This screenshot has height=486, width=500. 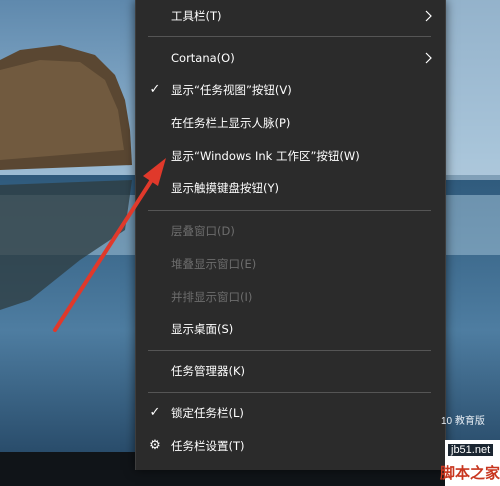 What do you see at coordinates (290, 413) in the screenshot?
I see `menu-item-lock-taskbar: ✓ 锁定任务栏(L)` at bounding box center [290, 413].